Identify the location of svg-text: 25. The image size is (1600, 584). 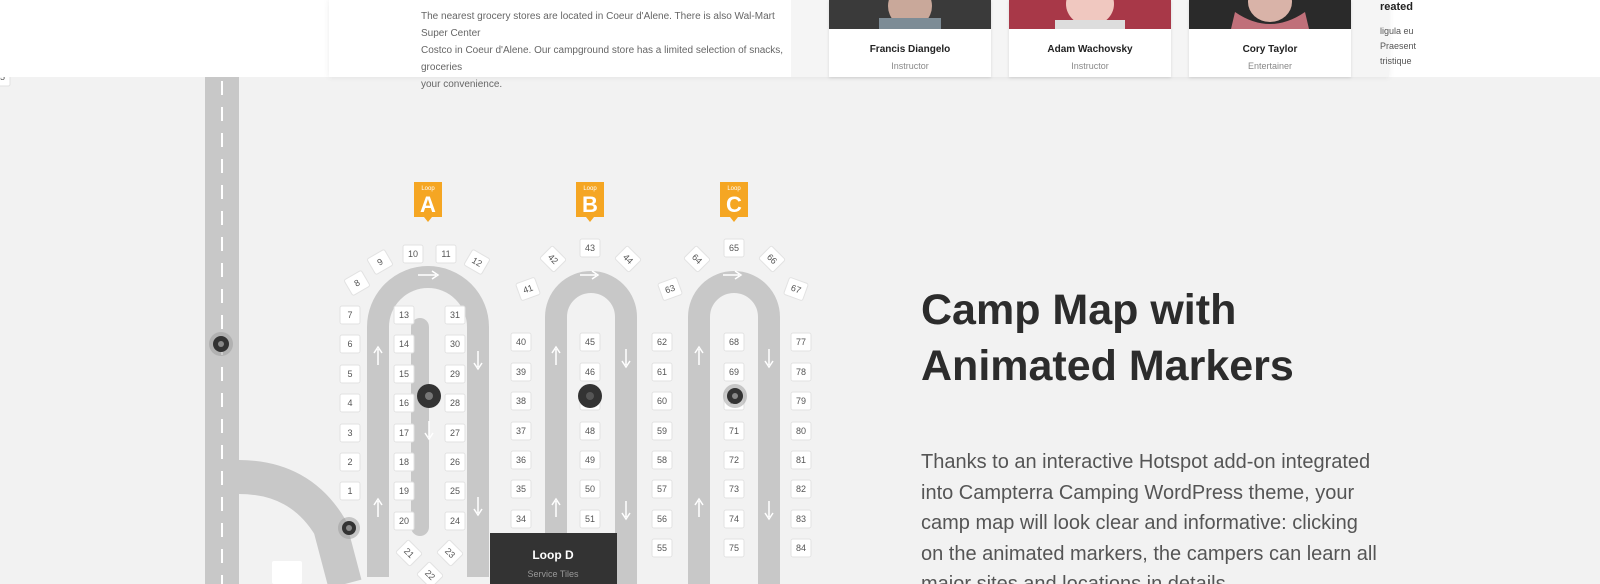
(455, 491).